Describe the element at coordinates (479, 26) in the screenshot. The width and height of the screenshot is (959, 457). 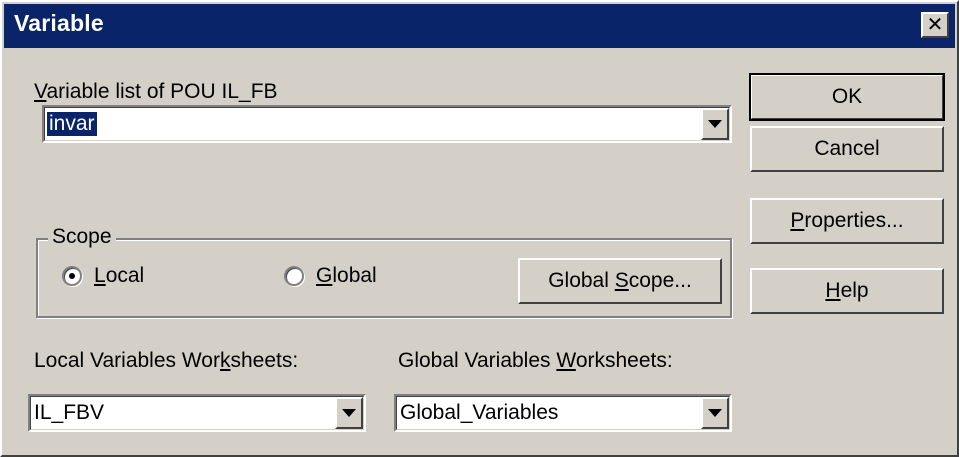
I see `title-bar: Variable ✕` at that location.